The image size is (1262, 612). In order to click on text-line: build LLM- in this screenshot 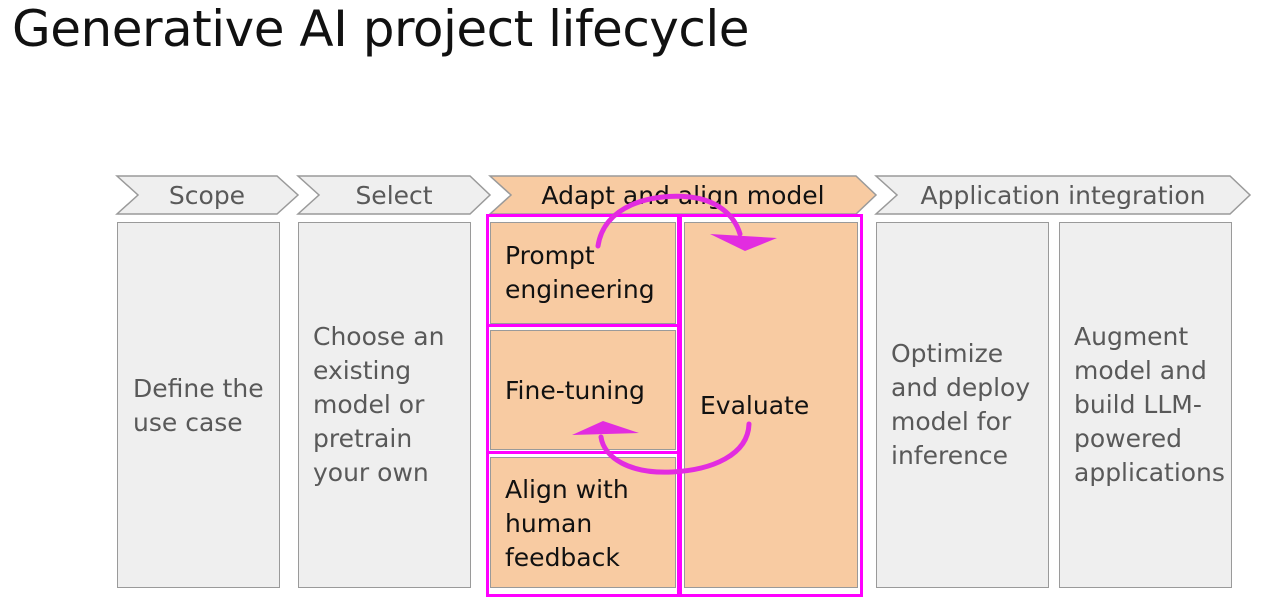, I will do `click(1138, 404)`.